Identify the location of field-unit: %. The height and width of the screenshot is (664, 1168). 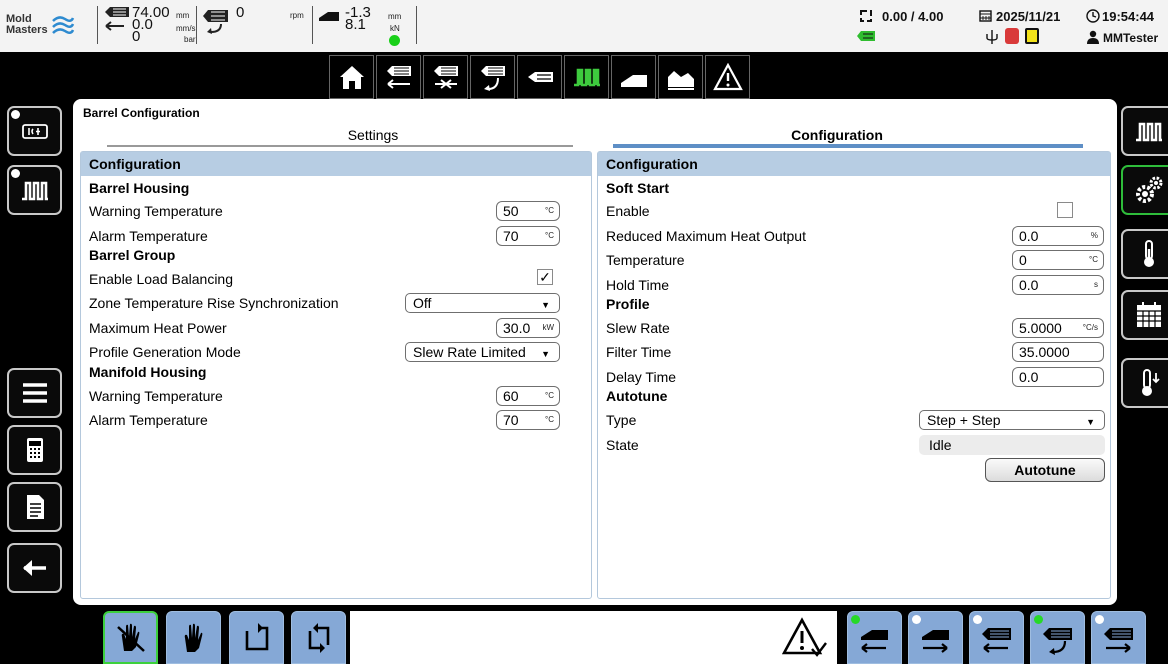
(1094, 235).